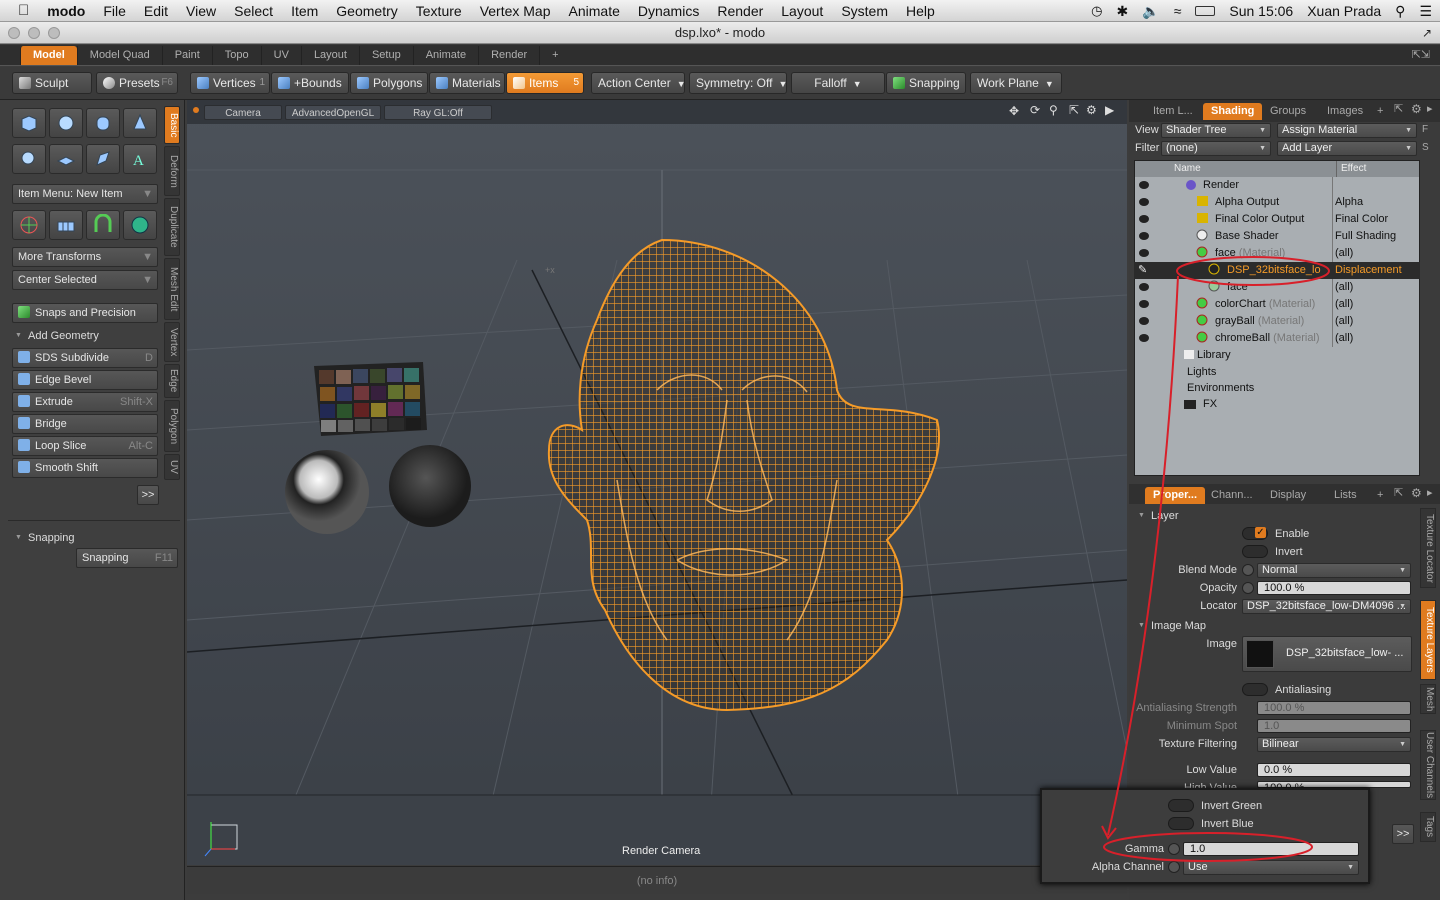 The width and height of the screenshot is (1440, 900). I want to click on grid-element-icon, so click(66, 225).